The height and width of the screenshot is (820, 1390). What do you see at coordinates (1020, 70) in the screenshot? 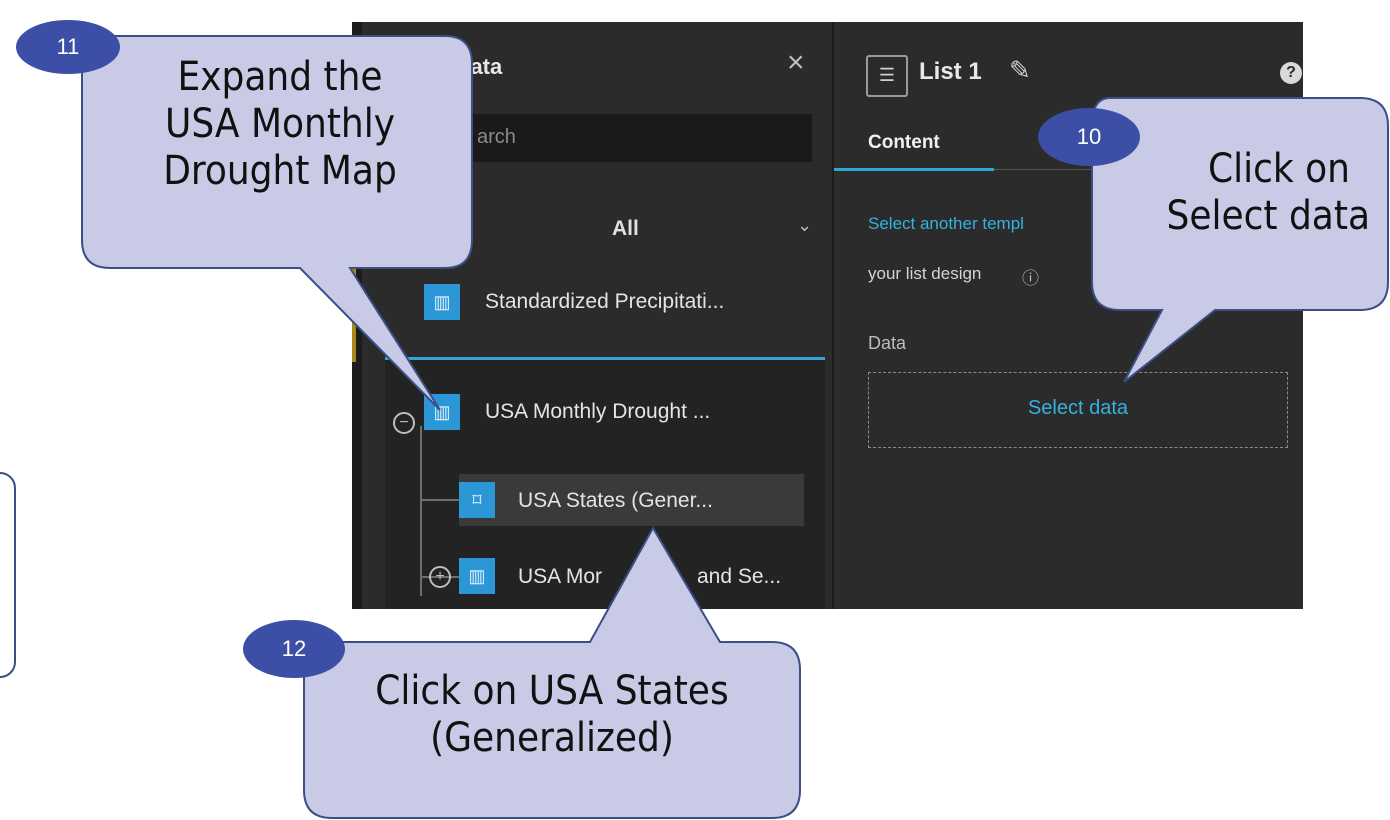
I see `edit-icon: ✎` at bounding box center [1020, 70].